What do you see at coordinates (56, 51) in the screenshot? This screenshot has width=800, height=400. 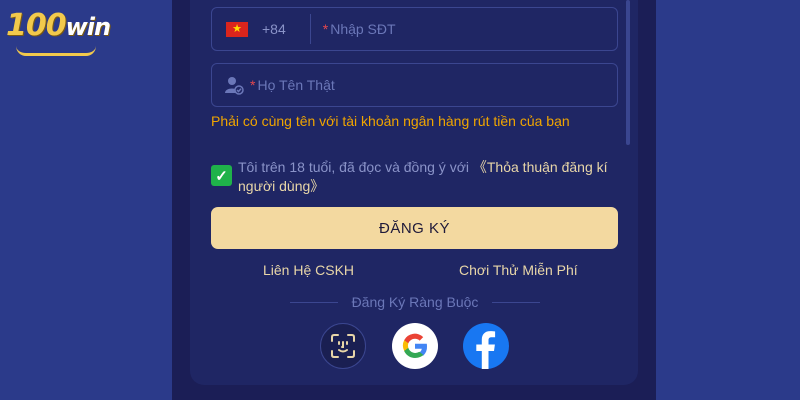 I see `logo-swoosh` at bounding box center [56, 51].